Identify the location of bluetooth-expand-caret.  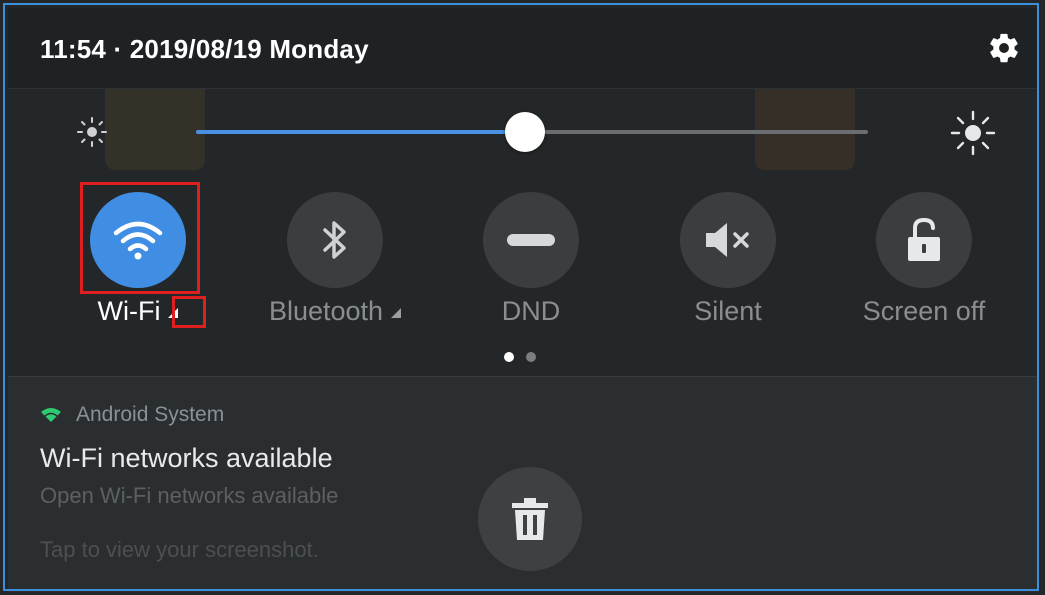
(396, 313).